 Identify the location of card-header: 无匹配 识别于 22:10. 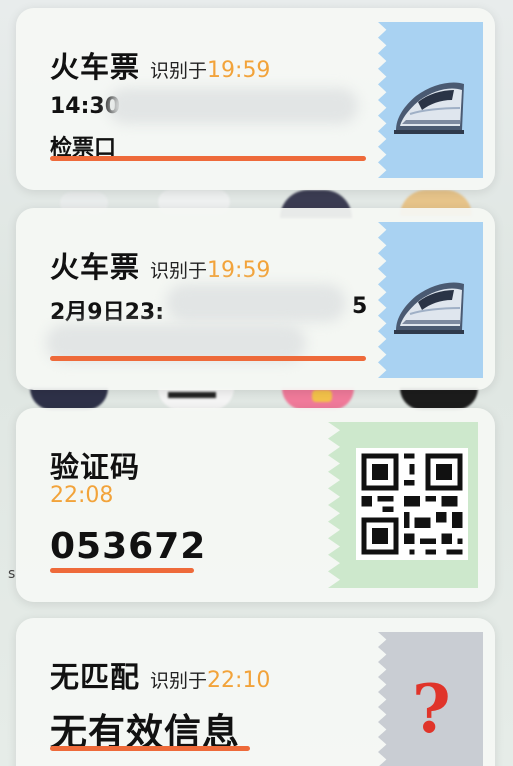
(160, 675).